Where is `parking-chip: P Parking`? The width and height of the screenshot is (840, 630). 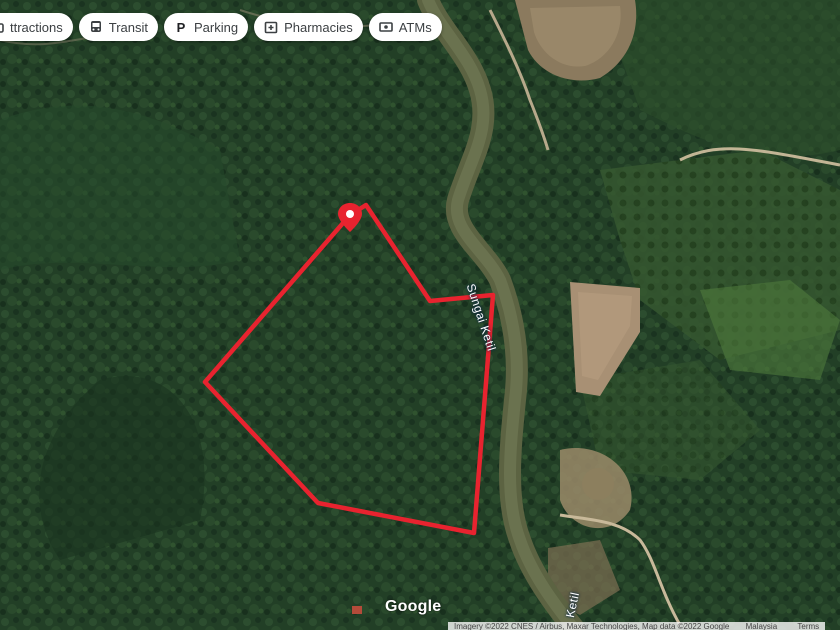
parking-chip: P Parking is located at coordinates (206, 27).